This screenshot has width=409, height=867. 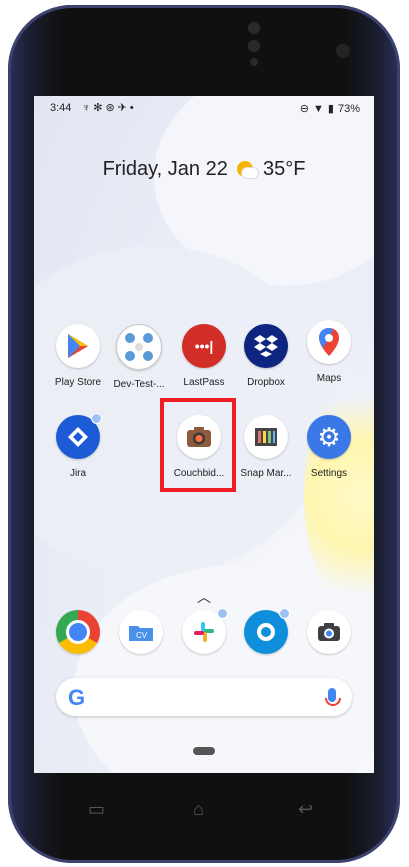 What do you see at coordinates (204, 597) in the screenshot?
I see `app-drawer-chevron-icon: ︿` at bounding box center [204, 597].